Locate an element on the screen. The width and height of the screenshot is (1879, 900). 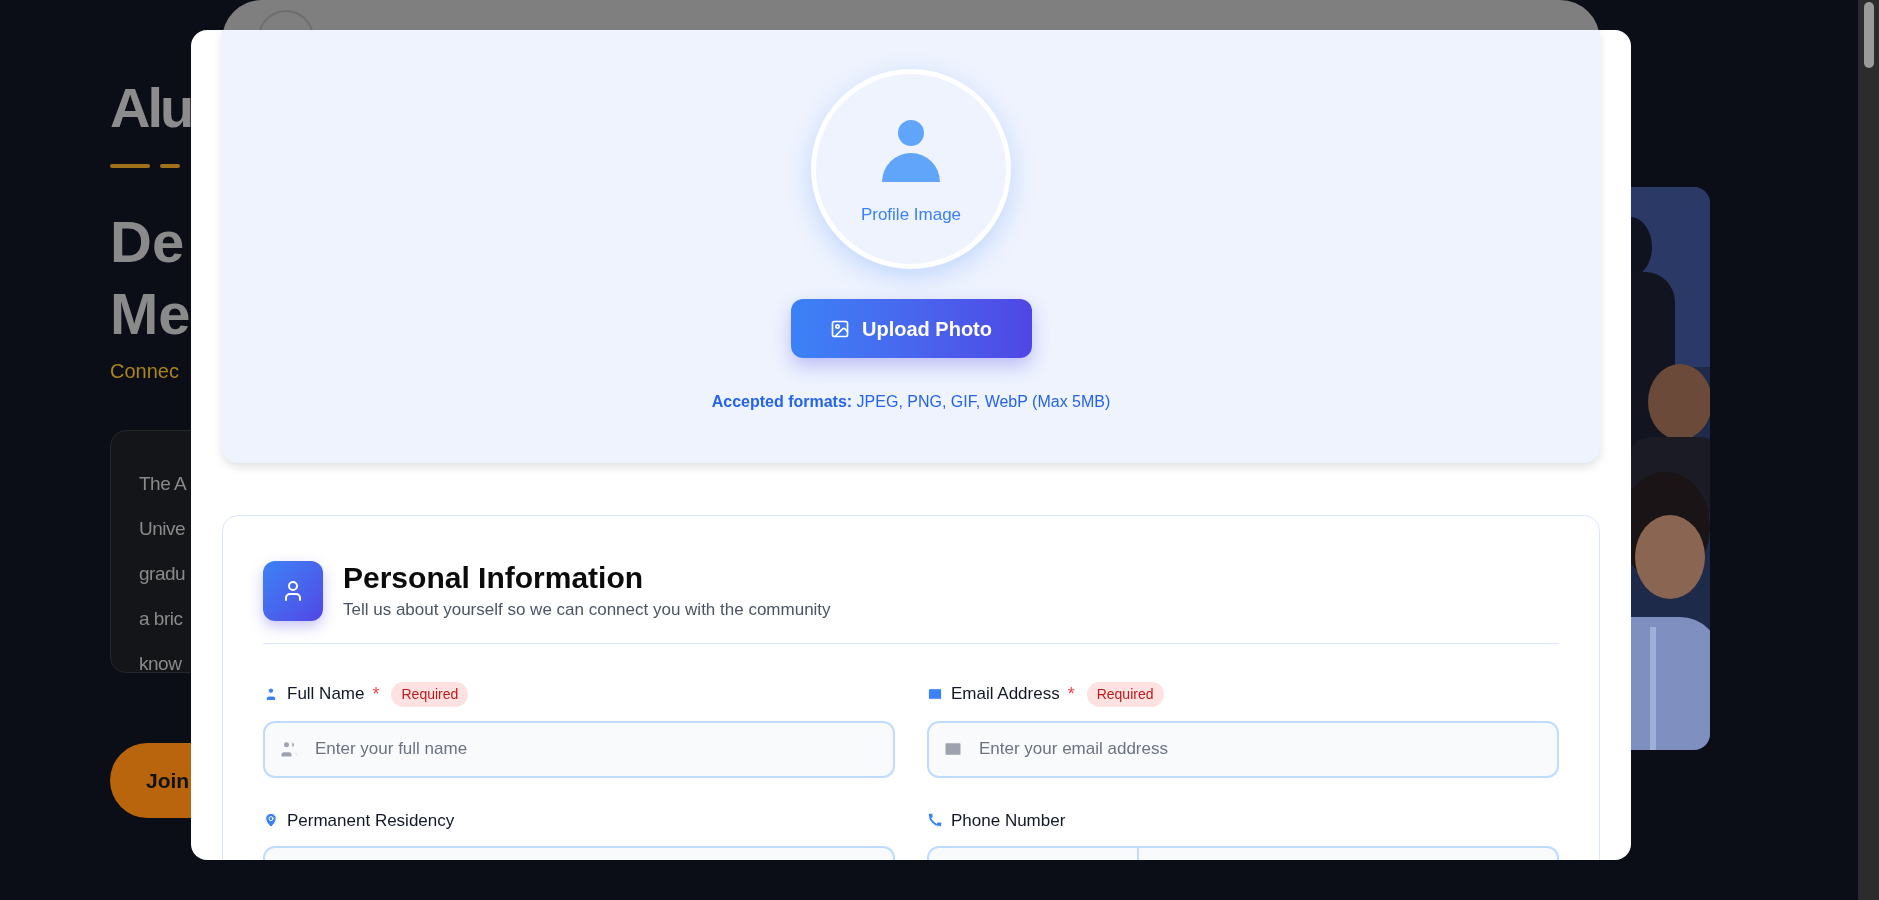
section-icon is located at coordinates (293, 590).